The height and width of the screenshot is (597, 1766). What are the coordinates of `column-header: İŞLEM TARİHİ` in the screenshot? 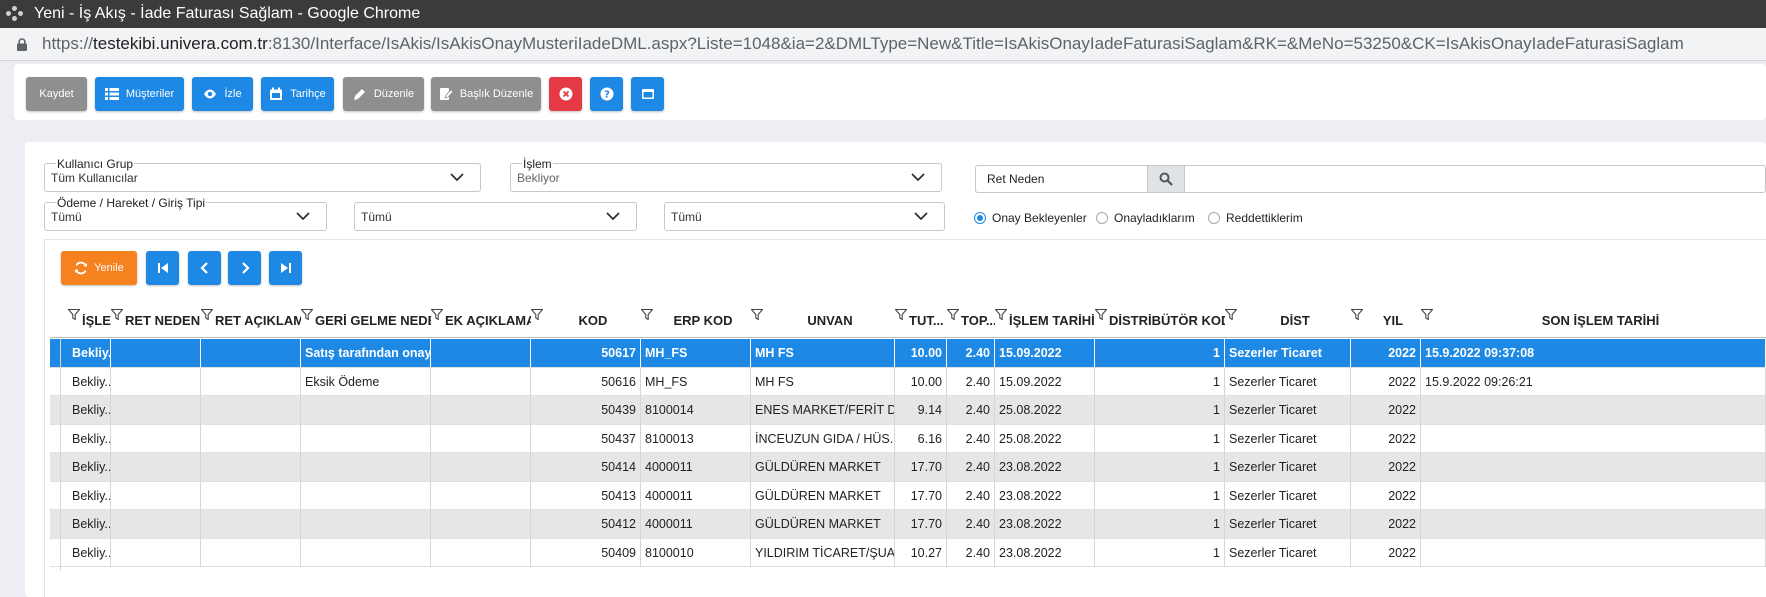 It's located at (1045, 319).